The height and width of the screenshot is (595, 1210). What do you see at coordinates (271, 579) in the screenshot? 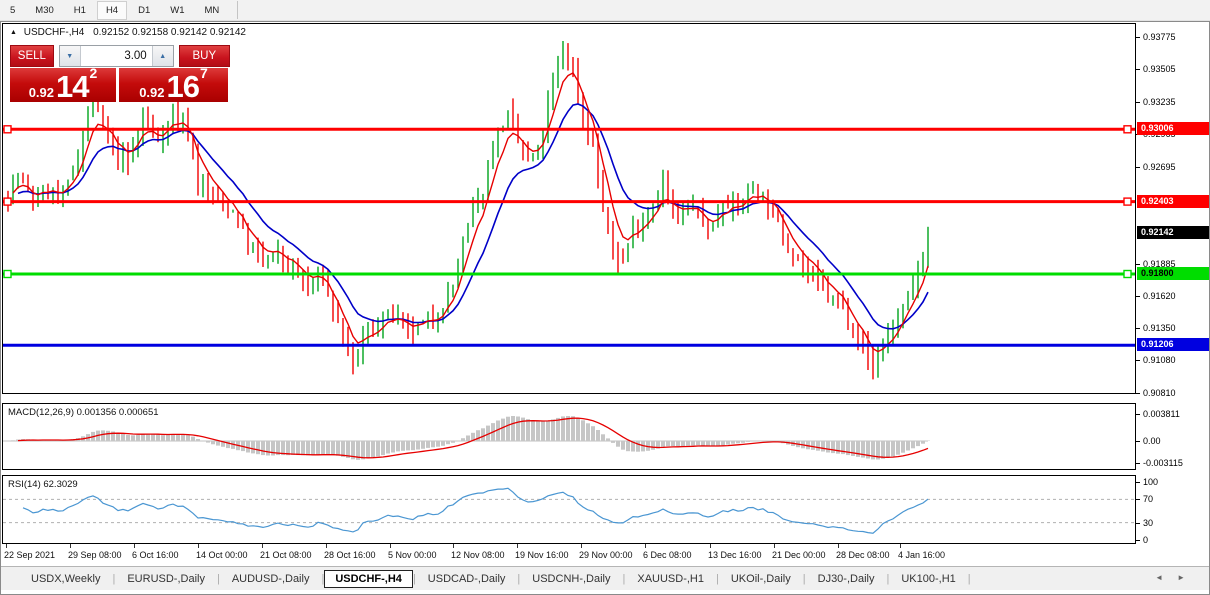
I see `chart-tab-audusd-daily: AUDUSD-,Daily` at bounding box center [271, 579].